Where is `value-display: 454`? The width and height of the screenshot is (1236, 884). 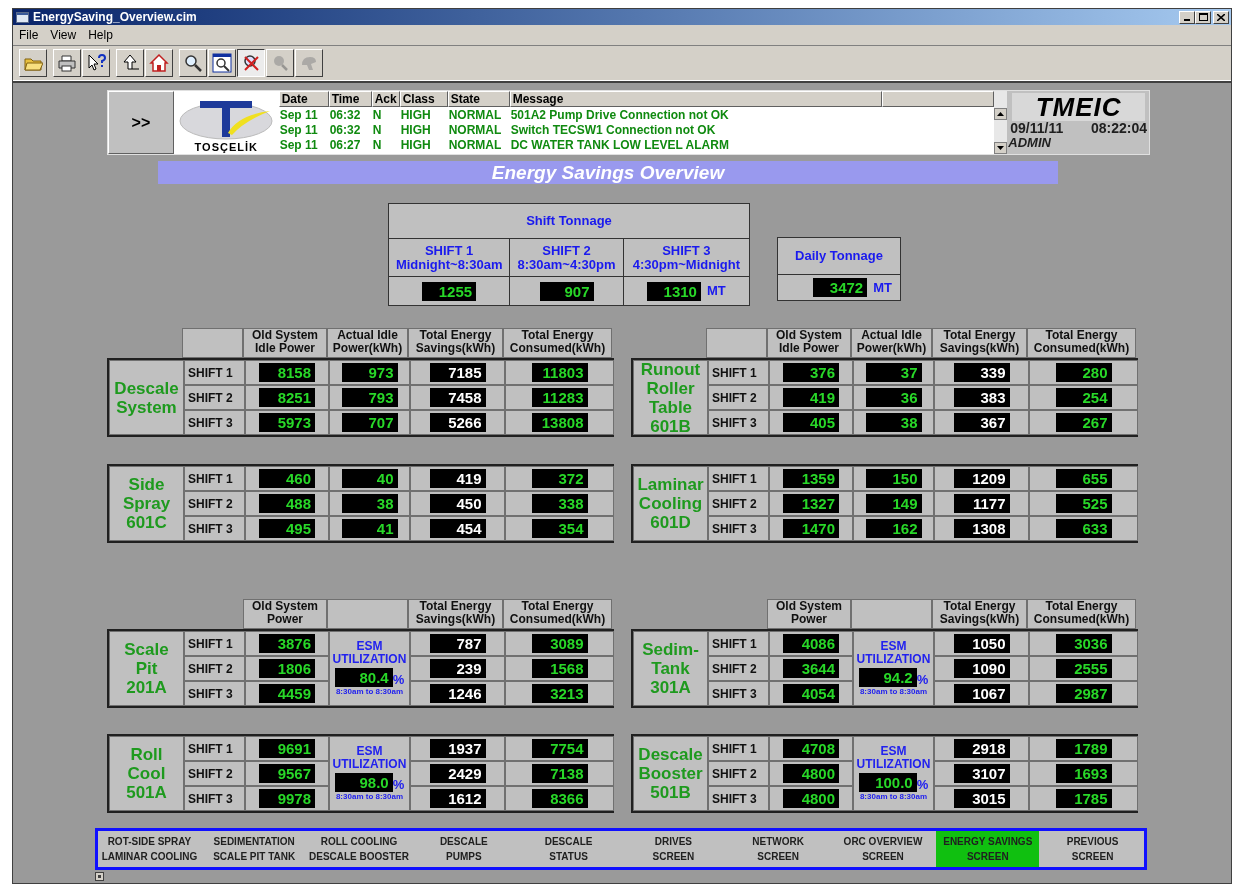 value-display: 454 is located at coordinates (457, 528).